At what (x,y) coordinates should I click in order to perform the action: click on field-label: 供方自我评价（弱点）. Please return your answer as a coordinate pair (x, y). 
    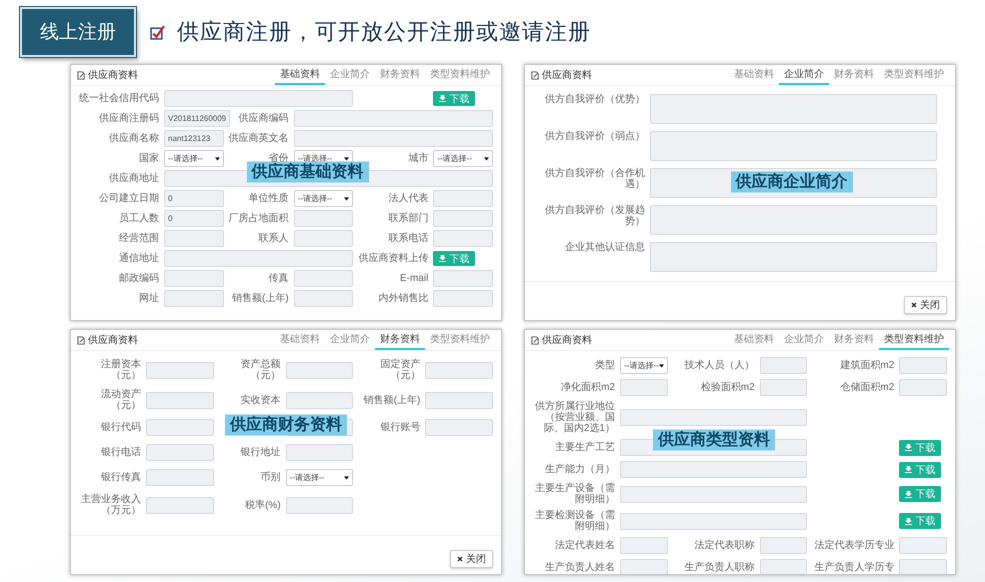
    Looking at the image, I should click on (595, 136).